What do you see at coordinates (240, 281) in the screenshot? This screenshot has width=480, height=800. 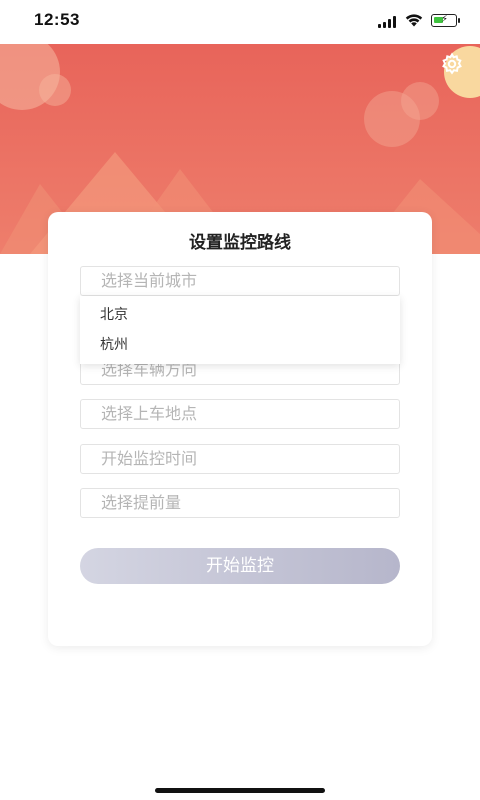 I see `city-select: 选择当前城市` at bounding box center [240, 281].